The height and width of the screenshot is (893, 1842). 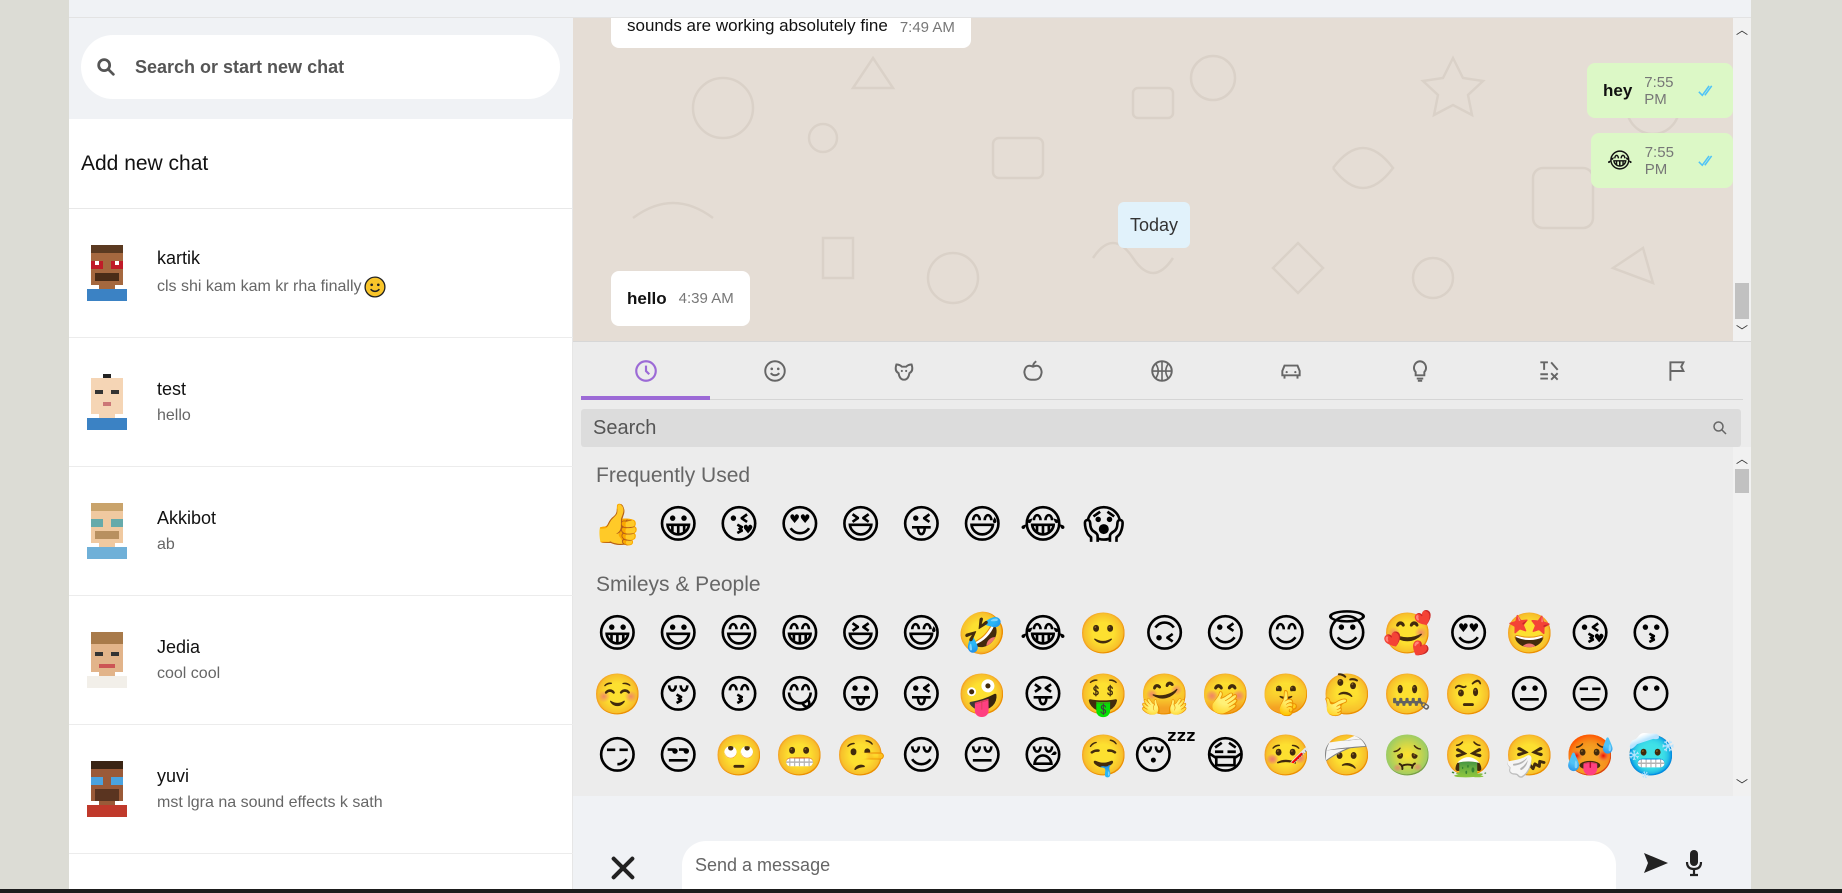 I want to click on message-input, so click(x=1145, y=865).